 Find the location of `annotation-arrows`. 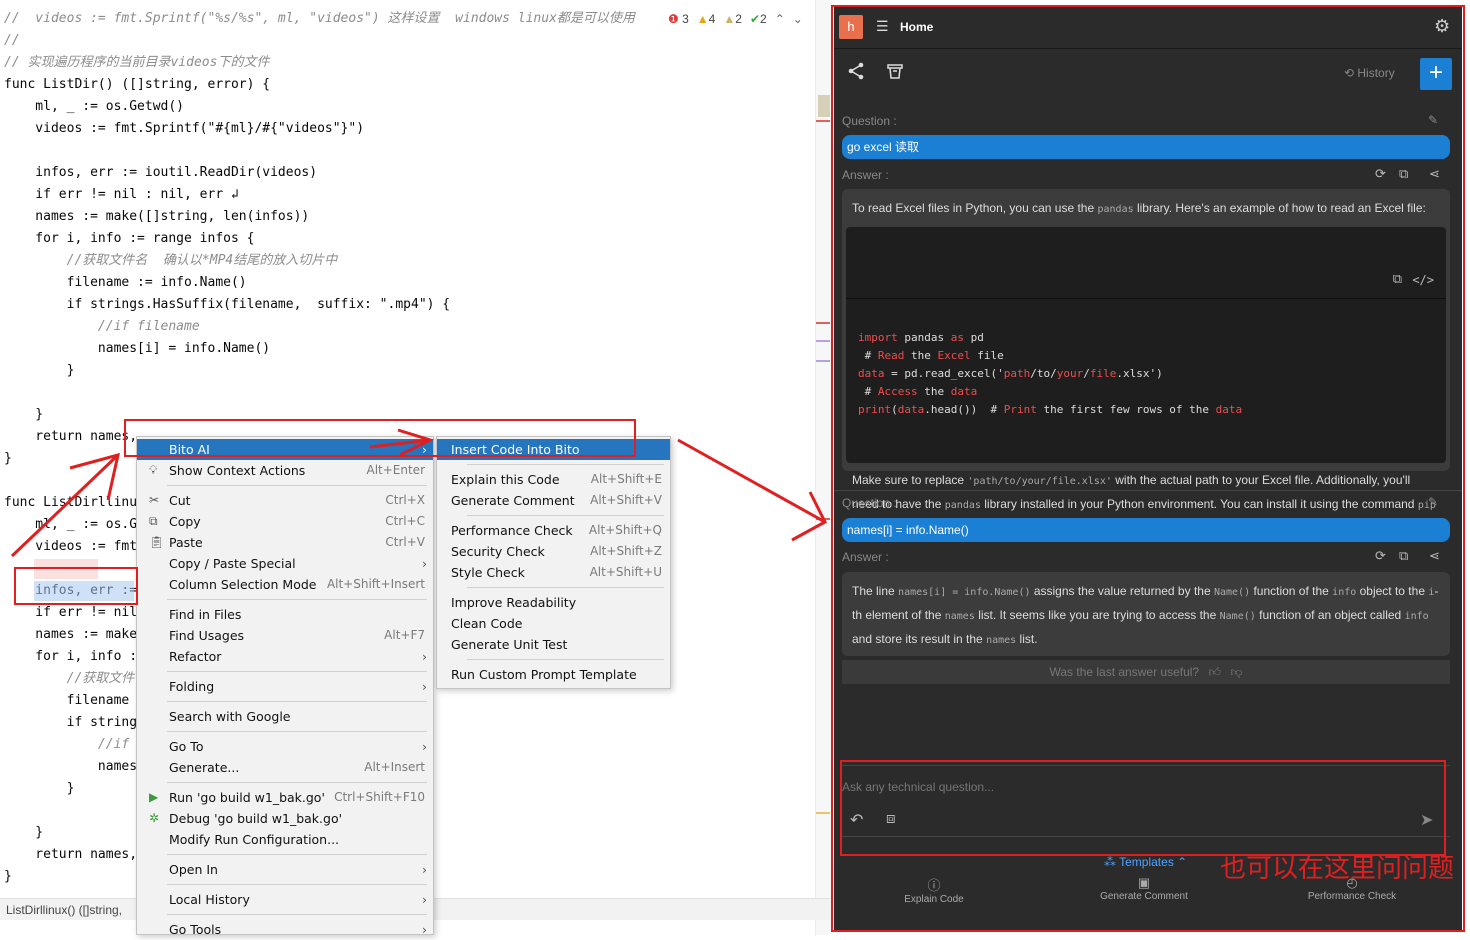

annotation-arrows is located at coordinates (418, 493).